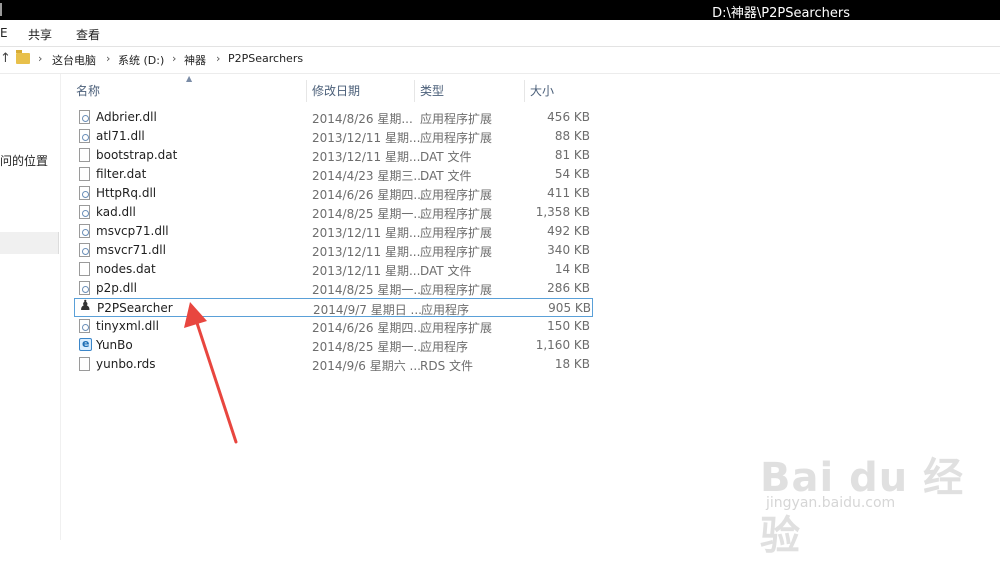 This screenshot has width=1000, height=561. I want to click on arrow-head, so click(195, 315).